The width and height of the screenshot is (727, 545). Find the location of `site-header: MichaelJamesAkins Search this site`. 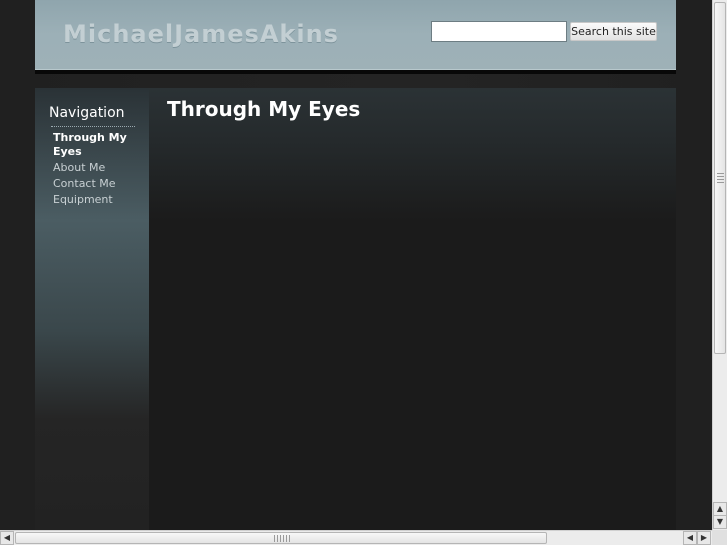

site-header: MichaelJamesAkins Search this site is located at coordinates (355, 35).